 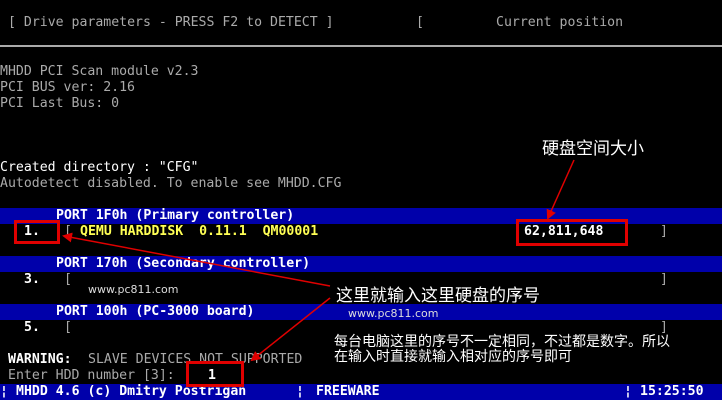 I want to click on size-annotation: 硬盘空间大小, so click(x=593, y=149).